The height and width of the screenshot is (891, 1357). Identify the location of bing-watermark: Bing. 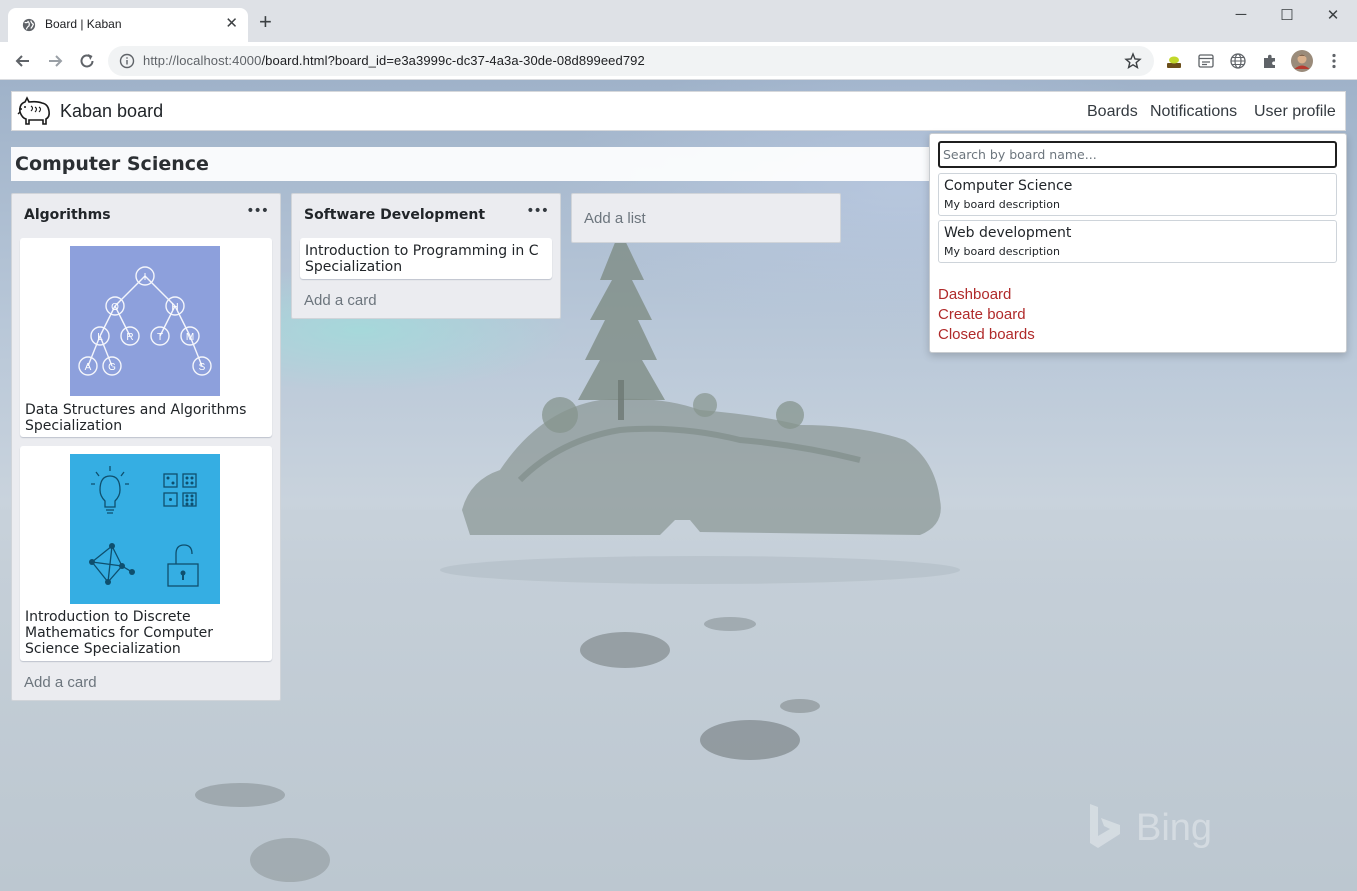
(1151, 826).